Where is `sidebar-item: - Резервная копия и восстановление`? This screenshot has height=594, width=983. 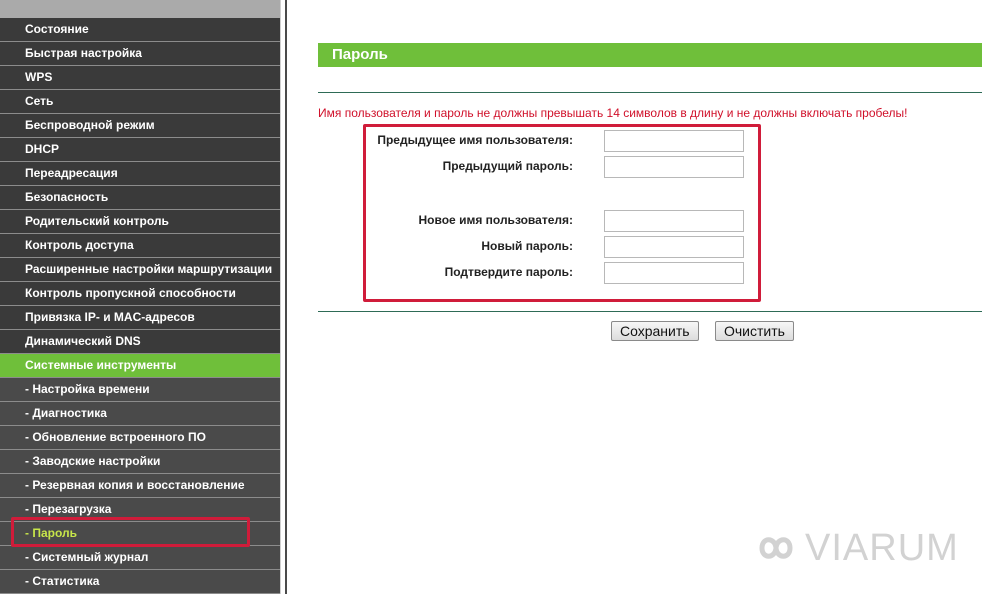 sidebar-item: - Резервная копия и восстановление is located at coordinates (140, 486).